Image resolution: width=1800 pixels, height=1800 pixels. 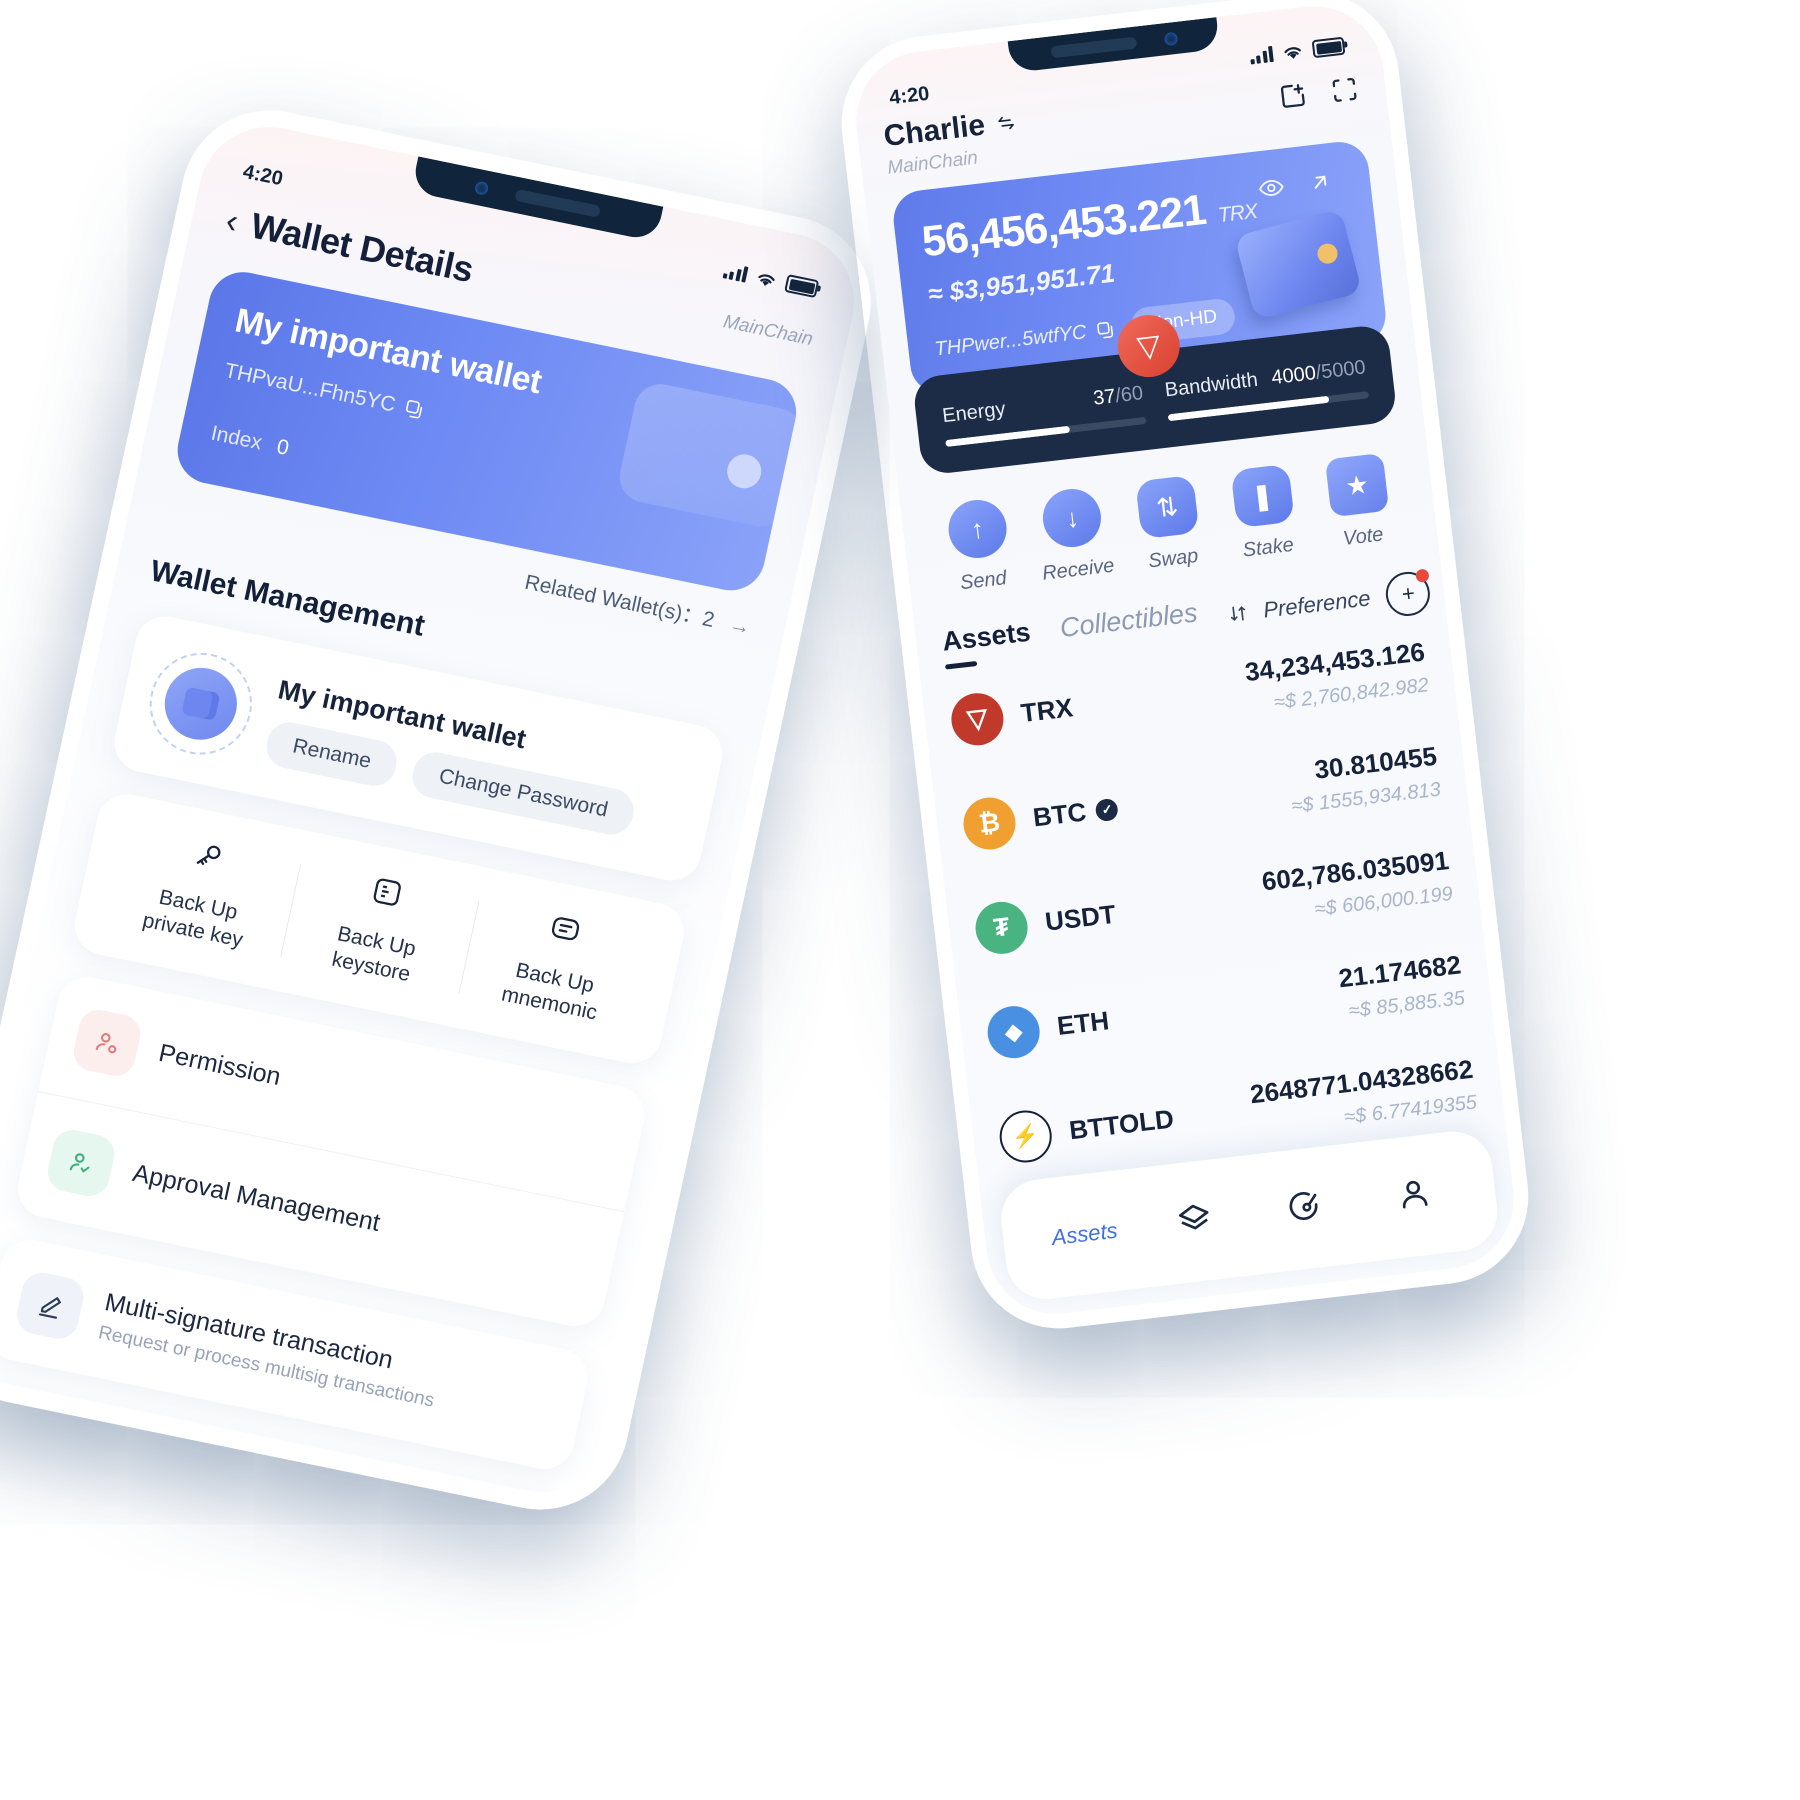 What do you see at coordinates (1357, 886) in the screenshot?
I see `asset-values: 602,786.035091 ≈$ 606,000.199` at bounding box center [1357, 886].